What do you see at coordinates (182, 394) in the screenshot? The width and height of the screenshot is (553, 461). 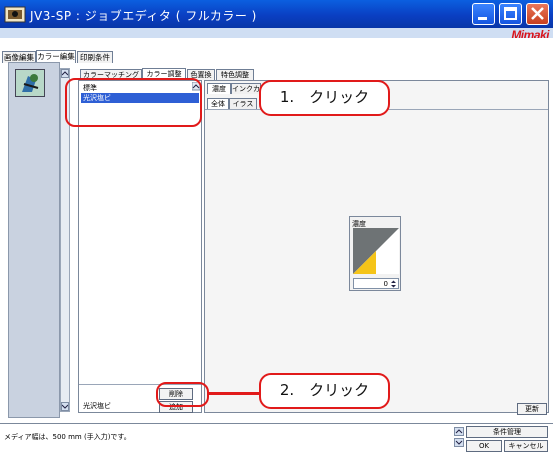 I see `highlight-delete-button` at bounding box center [182, 394].